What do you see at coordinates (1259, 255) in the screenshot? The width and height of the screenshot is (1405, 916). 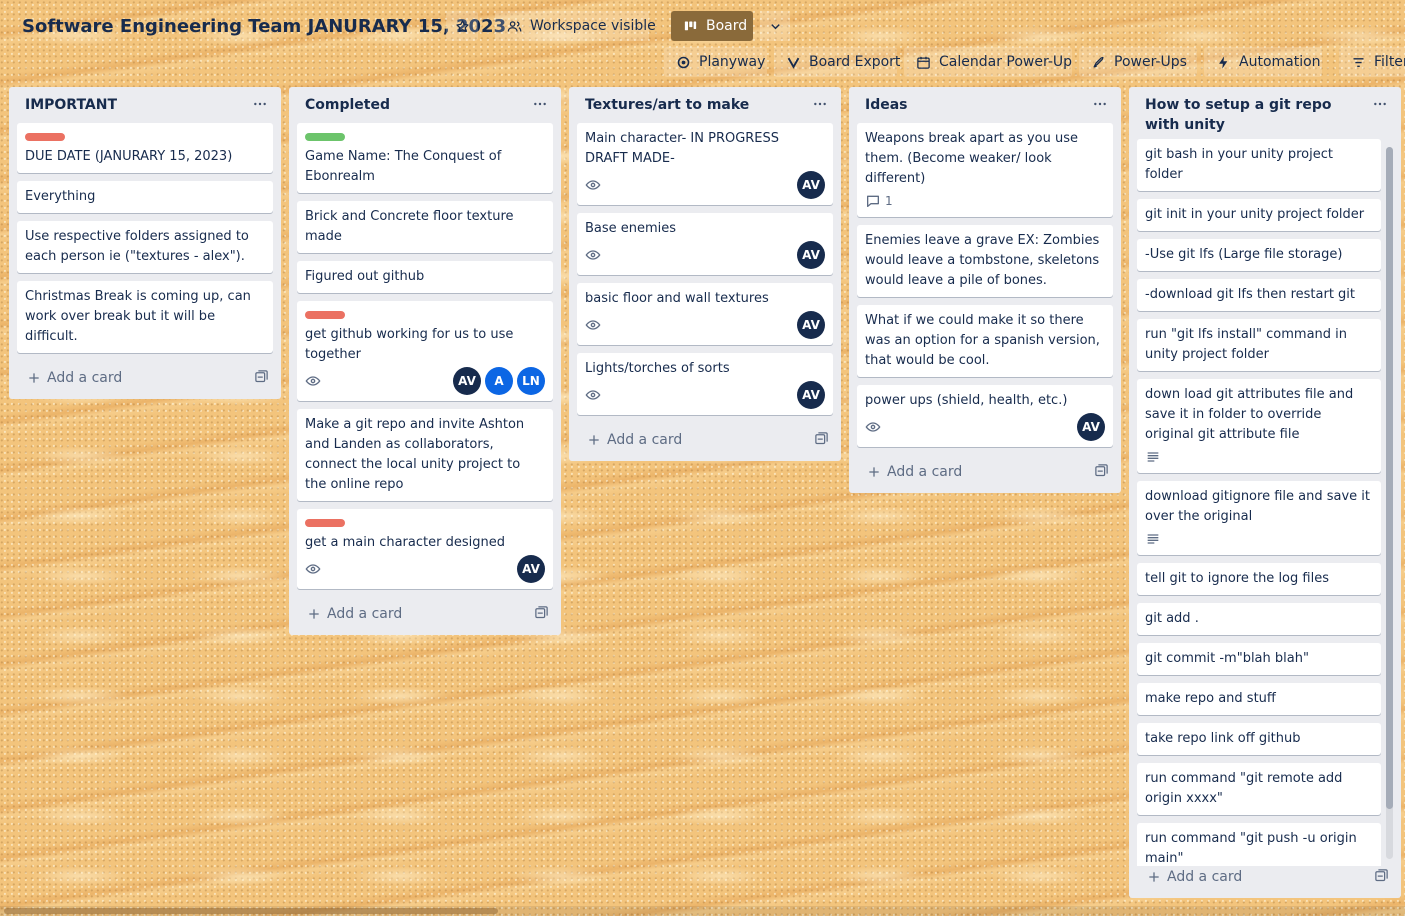 I see `card: -Use git lfs (Large file storage)` at bounding box center [1259, 255].